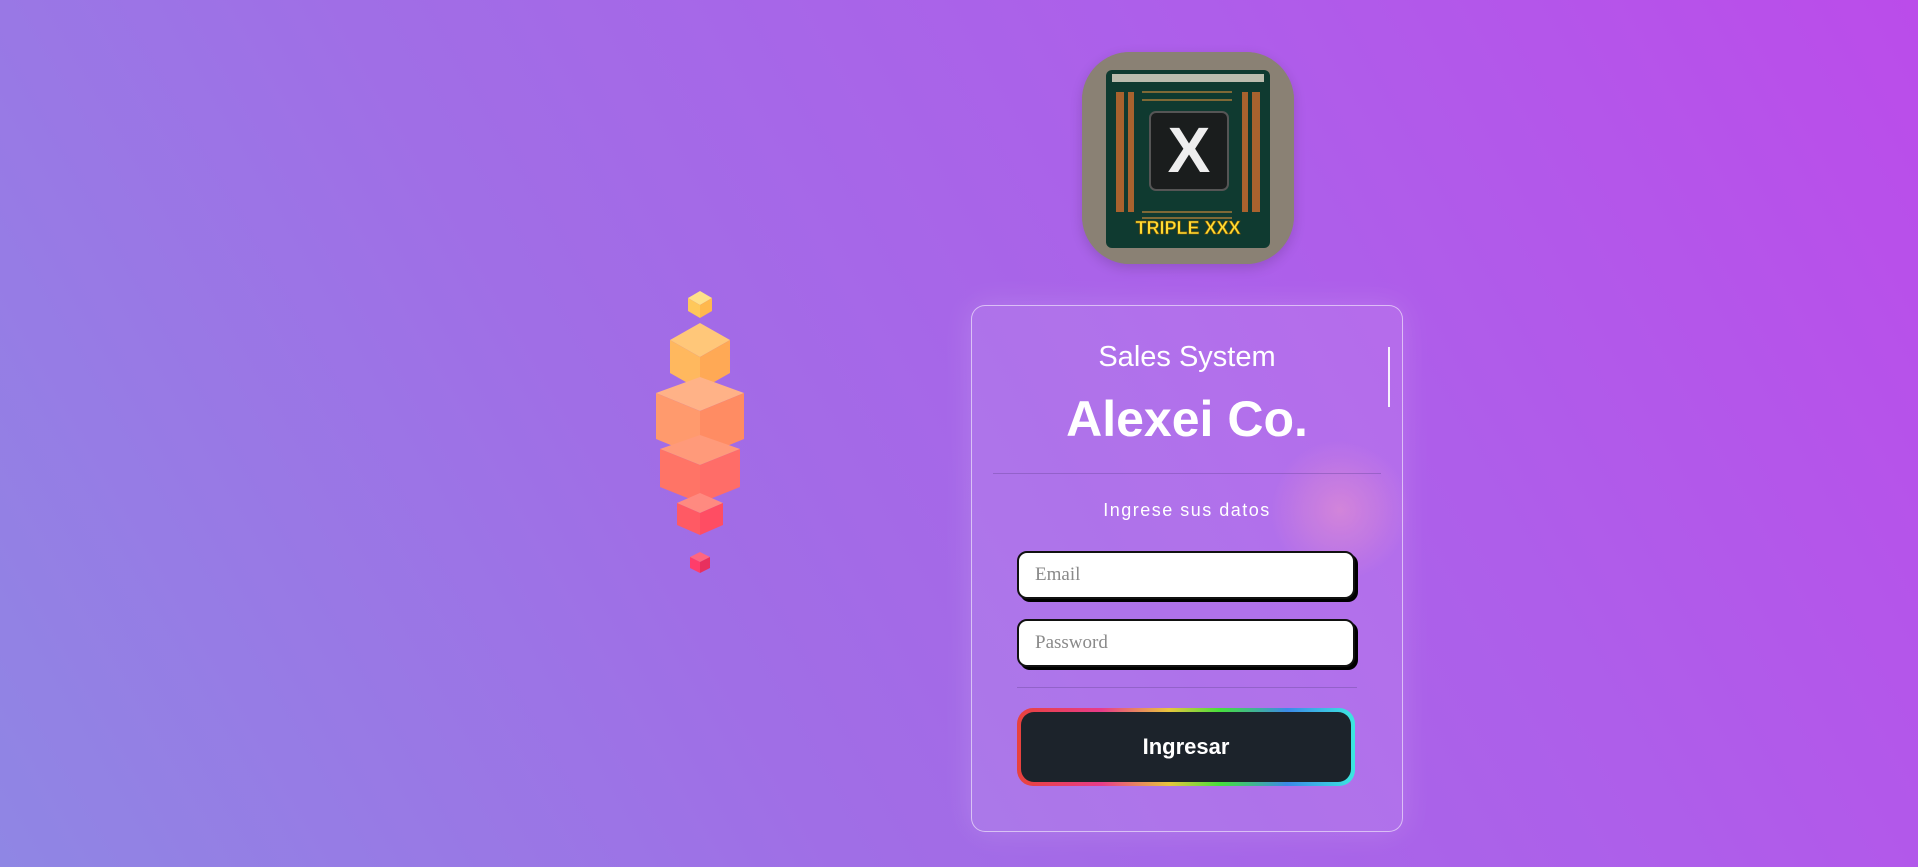  I want to click on submit-button: Ingresar, so click(1186, 747).